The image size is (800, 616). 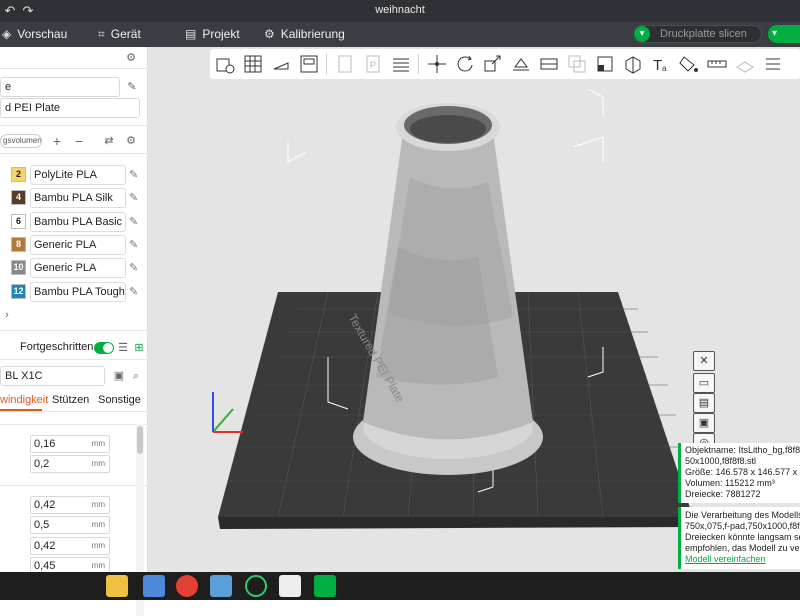 I want to click on lock-icon: ▣, so click(x=704, y=423).